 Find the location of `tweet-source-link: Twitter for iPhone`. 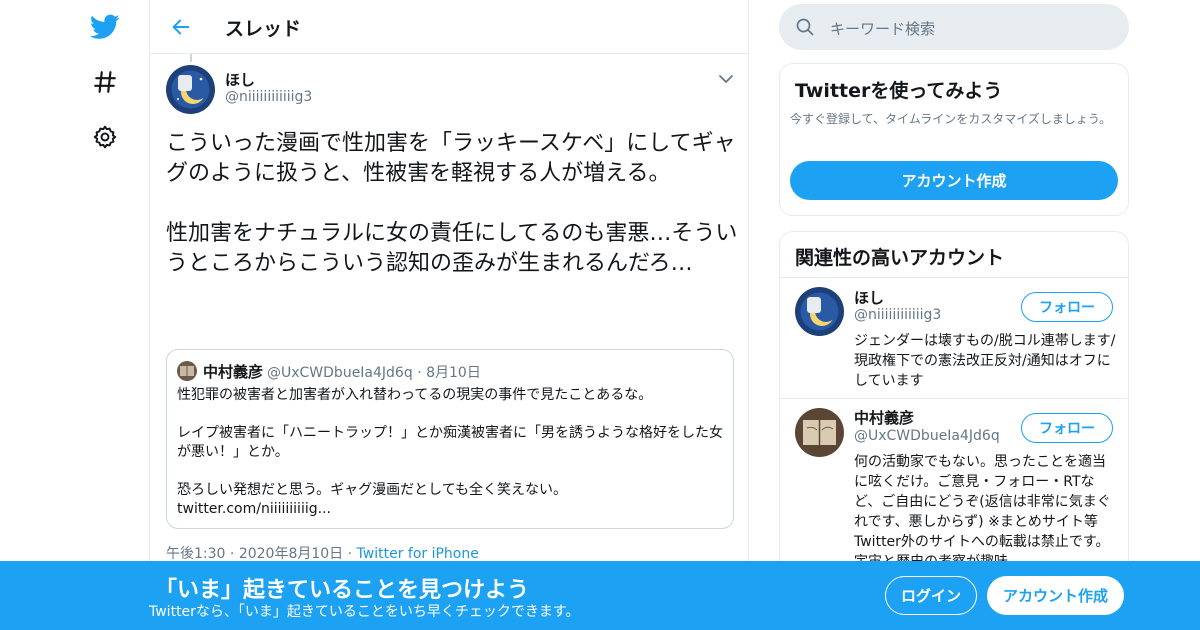

tweet-source-link: Twitter for iPhone is located at coordinates (418, 554).